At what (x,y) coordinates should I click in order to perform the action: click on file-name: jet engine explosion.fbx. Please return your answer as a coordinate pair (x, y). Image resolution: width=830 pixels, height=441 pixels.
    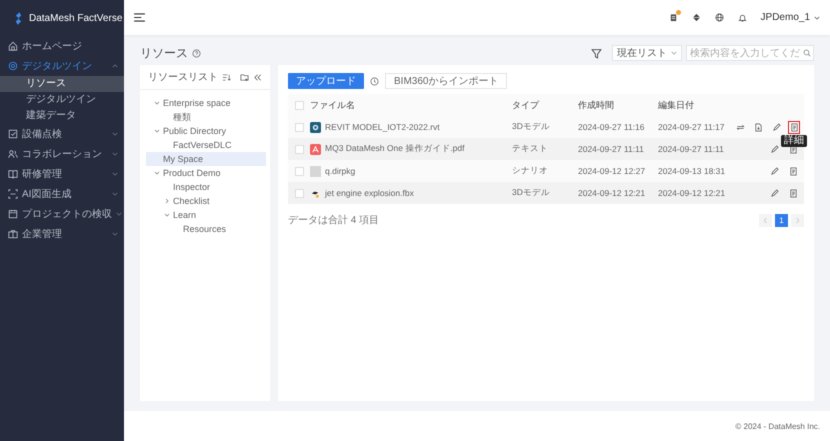
    Looking at the image, I should click on (369, 193).